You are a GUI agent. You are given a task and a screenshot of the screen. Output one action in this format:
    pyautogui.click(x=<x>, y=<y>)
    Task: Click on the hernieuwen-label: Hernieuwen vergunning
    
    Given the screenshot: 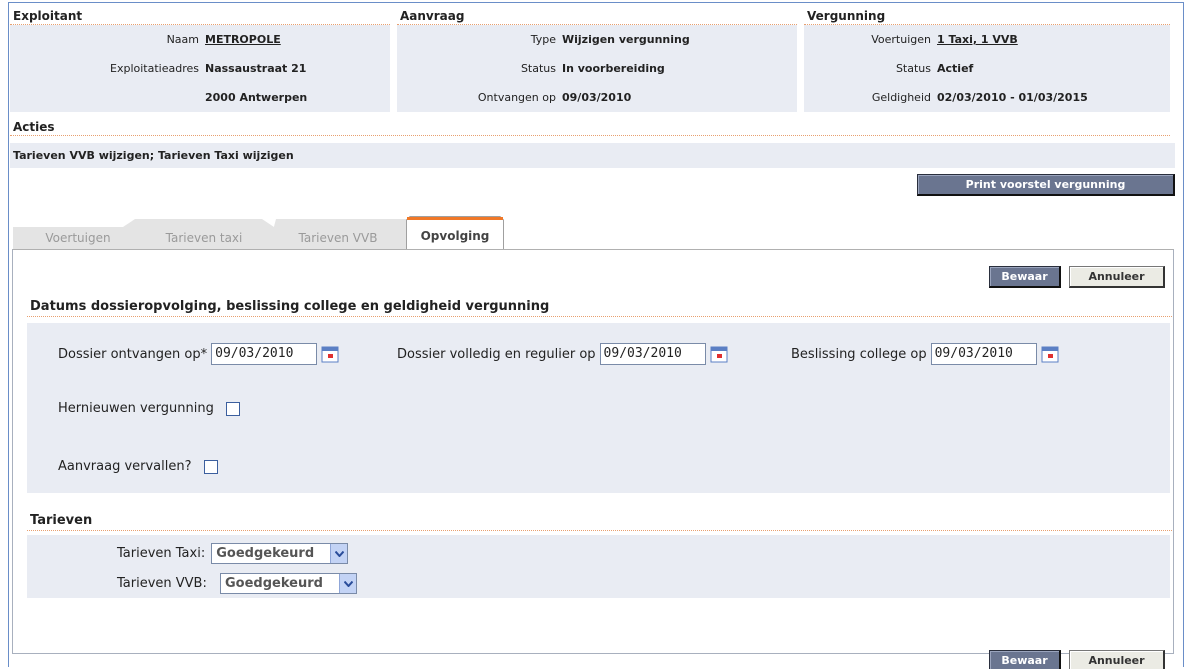 What is the action you would take?
    pyautogui.click(x=136, y=408)
    